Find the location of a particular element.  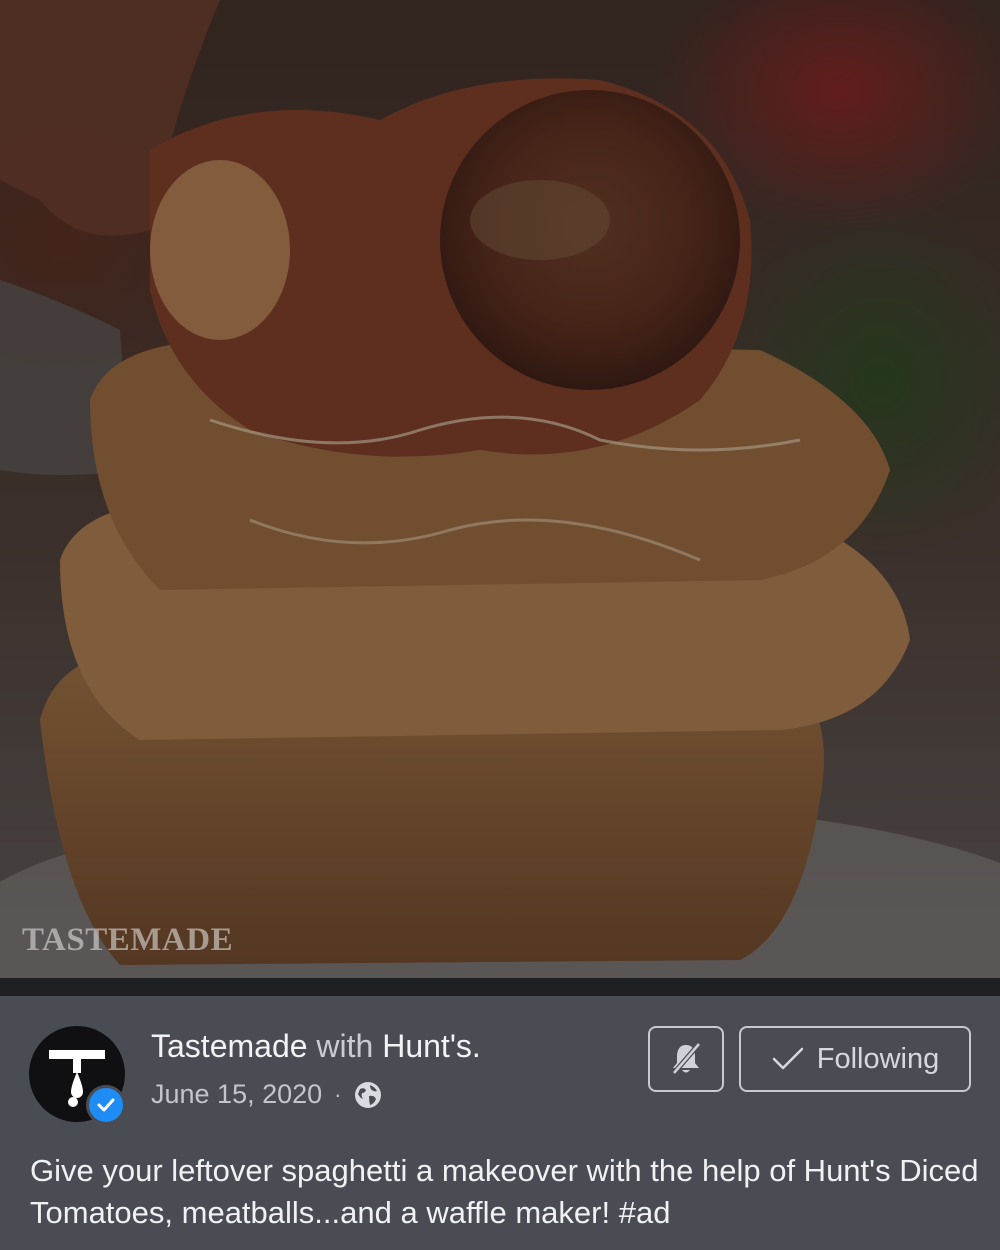

following-label: Following is located at coordinates (878, 1058).